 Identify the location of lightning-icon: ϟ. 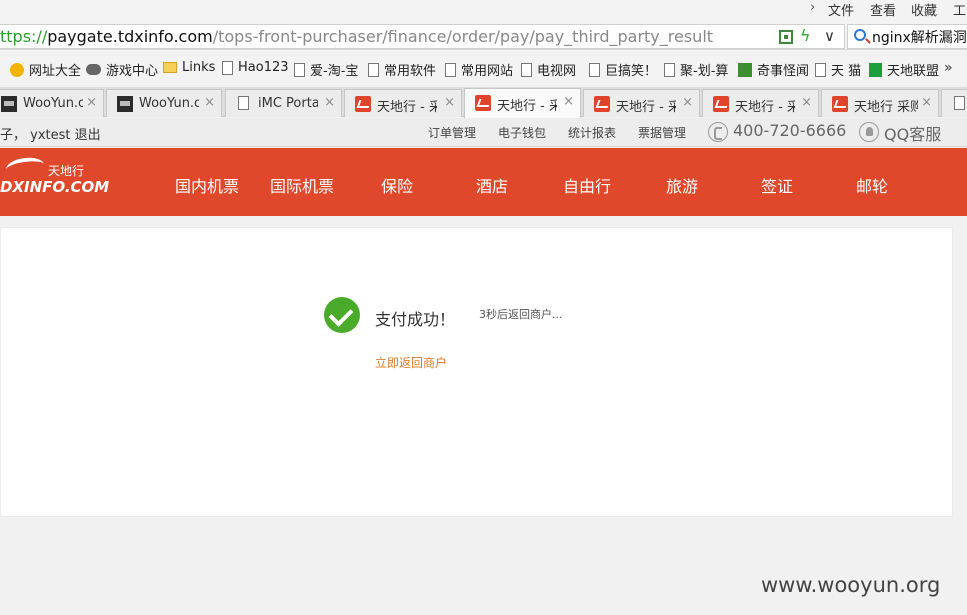
(805, 35).